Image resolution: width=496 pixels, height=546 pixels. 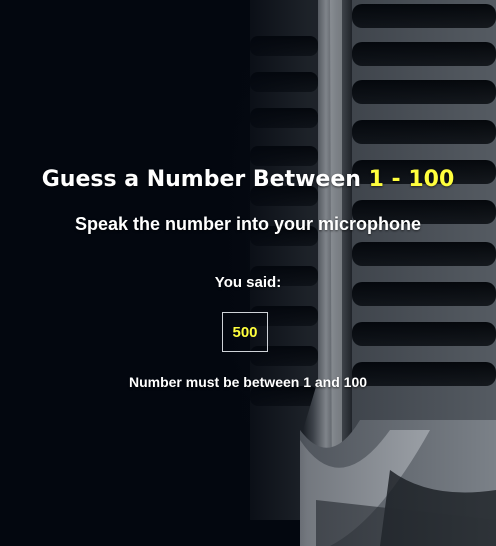 I want to click on page-title: Guess a Number Between 1 - 100, so click(x=248, y=180).